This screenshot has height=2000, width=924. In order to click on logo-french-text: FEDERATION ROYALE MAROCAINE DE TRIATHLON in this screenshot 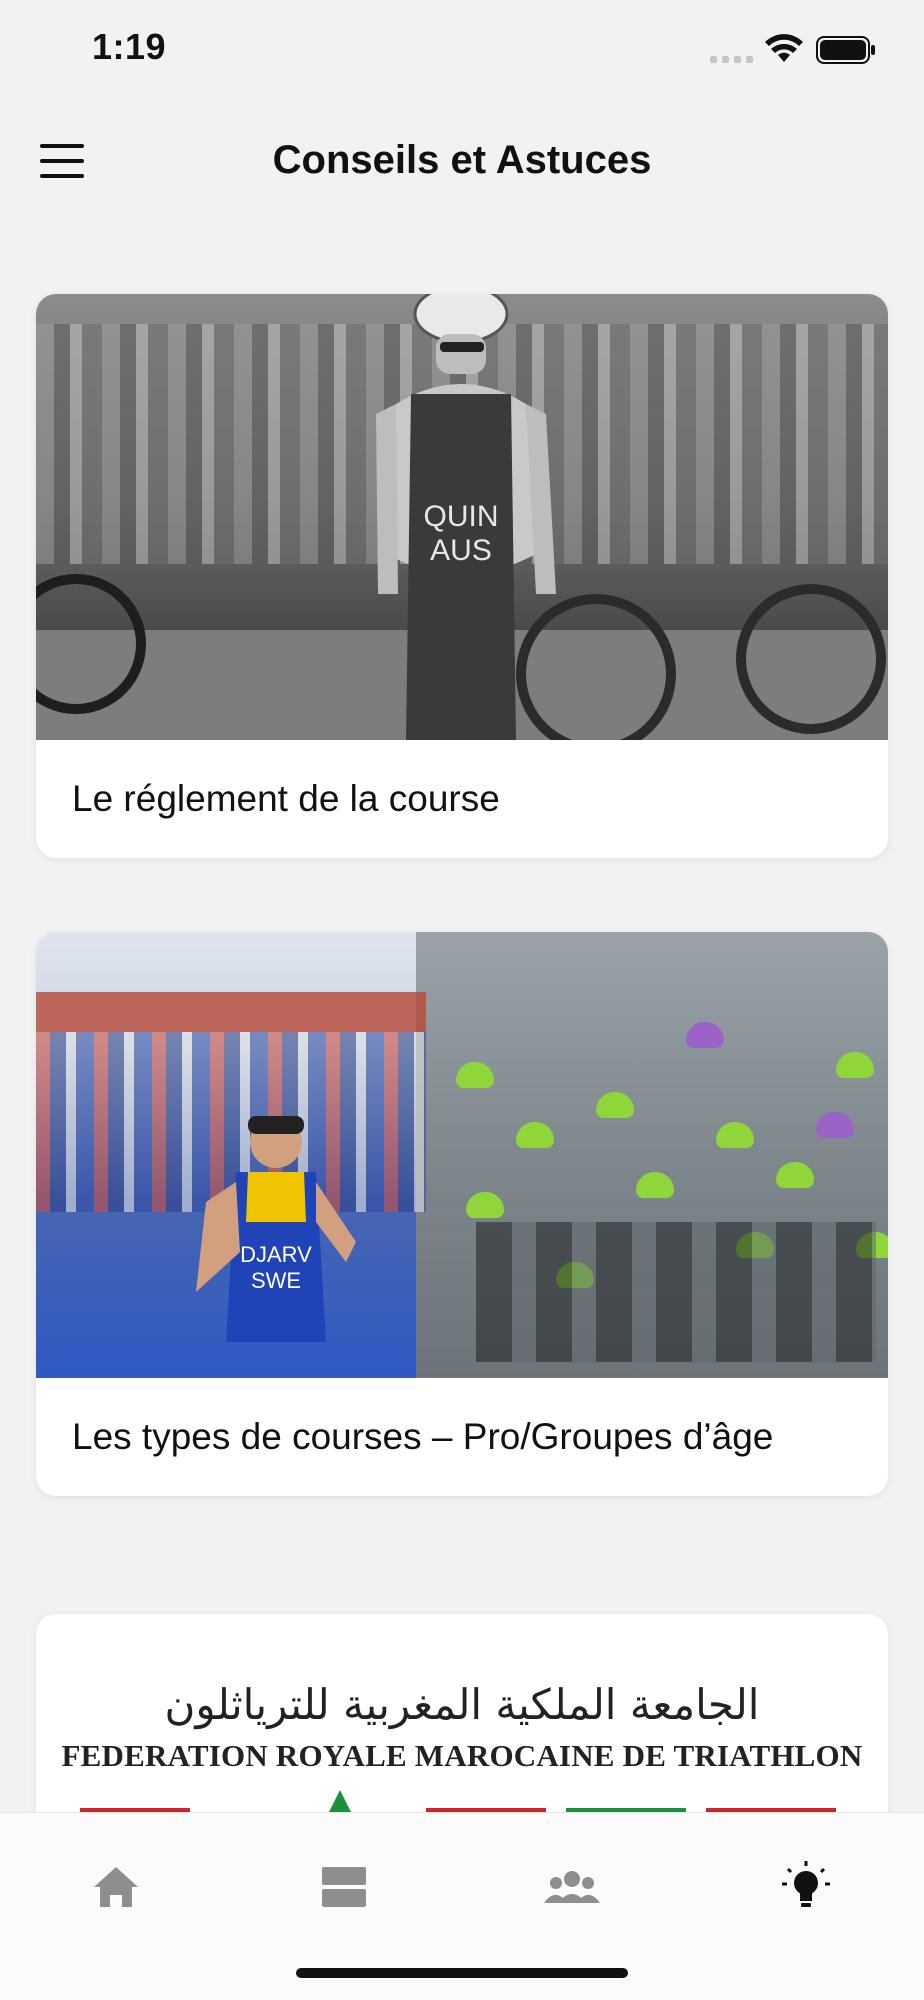, I will do `click(462, 1755)`.